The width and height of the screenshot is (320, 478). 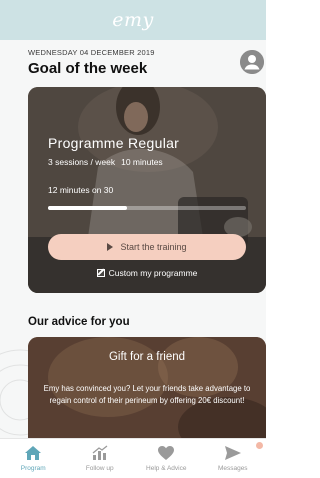 I want to click on bar-chart-icon, so click(x=100, y=452).